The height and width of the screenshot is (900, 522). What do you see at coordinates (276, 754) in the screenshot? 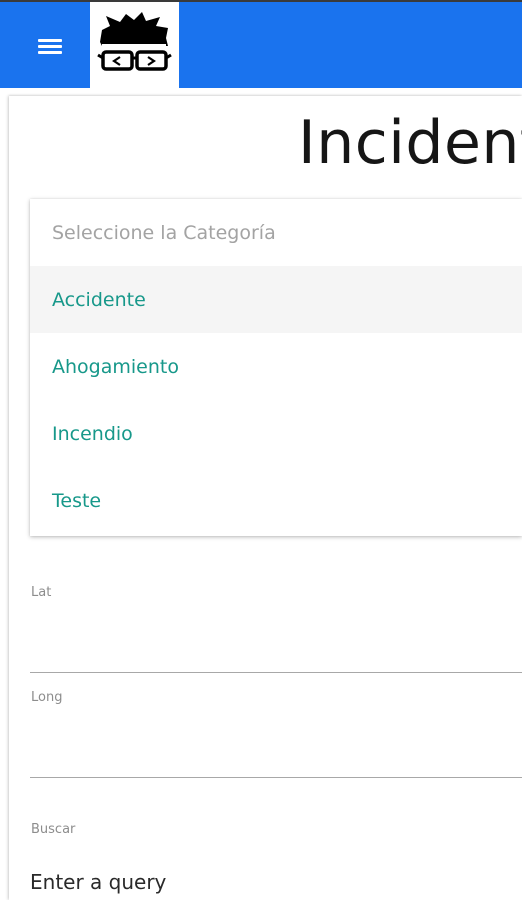
I see `long-input` at bounding box center [276, 754].